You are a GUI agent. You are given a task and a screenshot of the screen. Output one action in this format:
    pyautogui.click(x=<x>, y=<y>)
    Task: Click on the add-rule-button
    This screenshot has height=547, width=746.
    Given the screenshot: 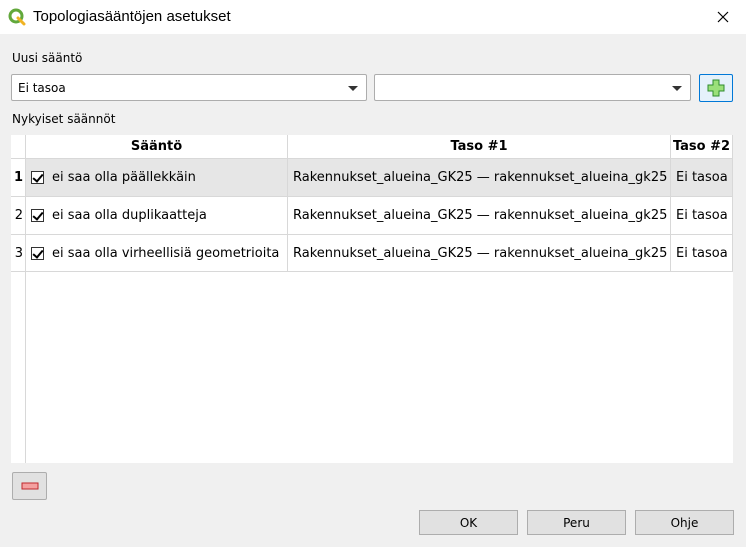 What is the action you would take?
    pyautogui.click(x=716, y=88)
    